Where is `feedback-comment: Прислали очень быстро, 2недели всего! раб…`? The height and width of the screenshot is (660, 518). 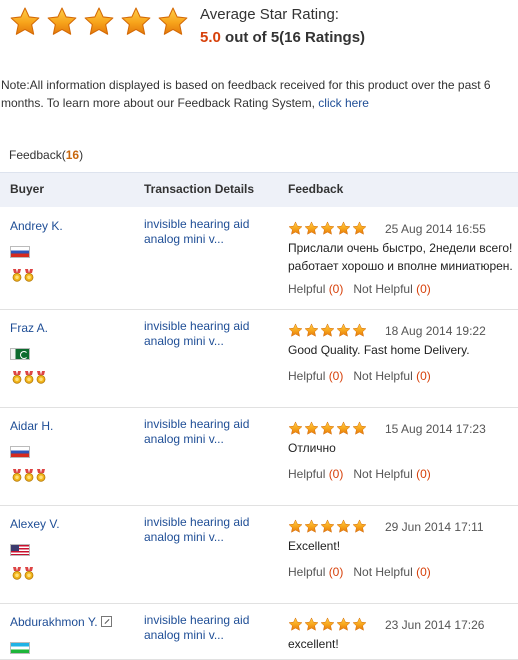 feedback-comment: Прислали очень быстро, 2недели всего! раб… is located at coordinates (403, 257).